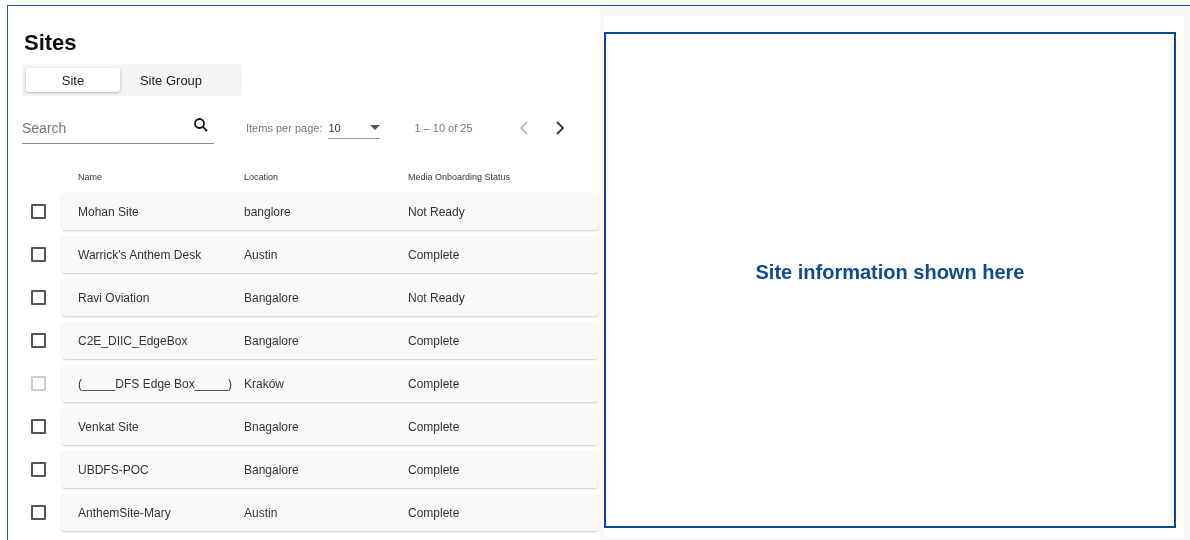 The width and height of the screenshot is (1190, 540). What do you see at coordinates (272, 426) in the screenshot?
I see `table-cell-text: Bnagalore` at bounding box center [272, 426].